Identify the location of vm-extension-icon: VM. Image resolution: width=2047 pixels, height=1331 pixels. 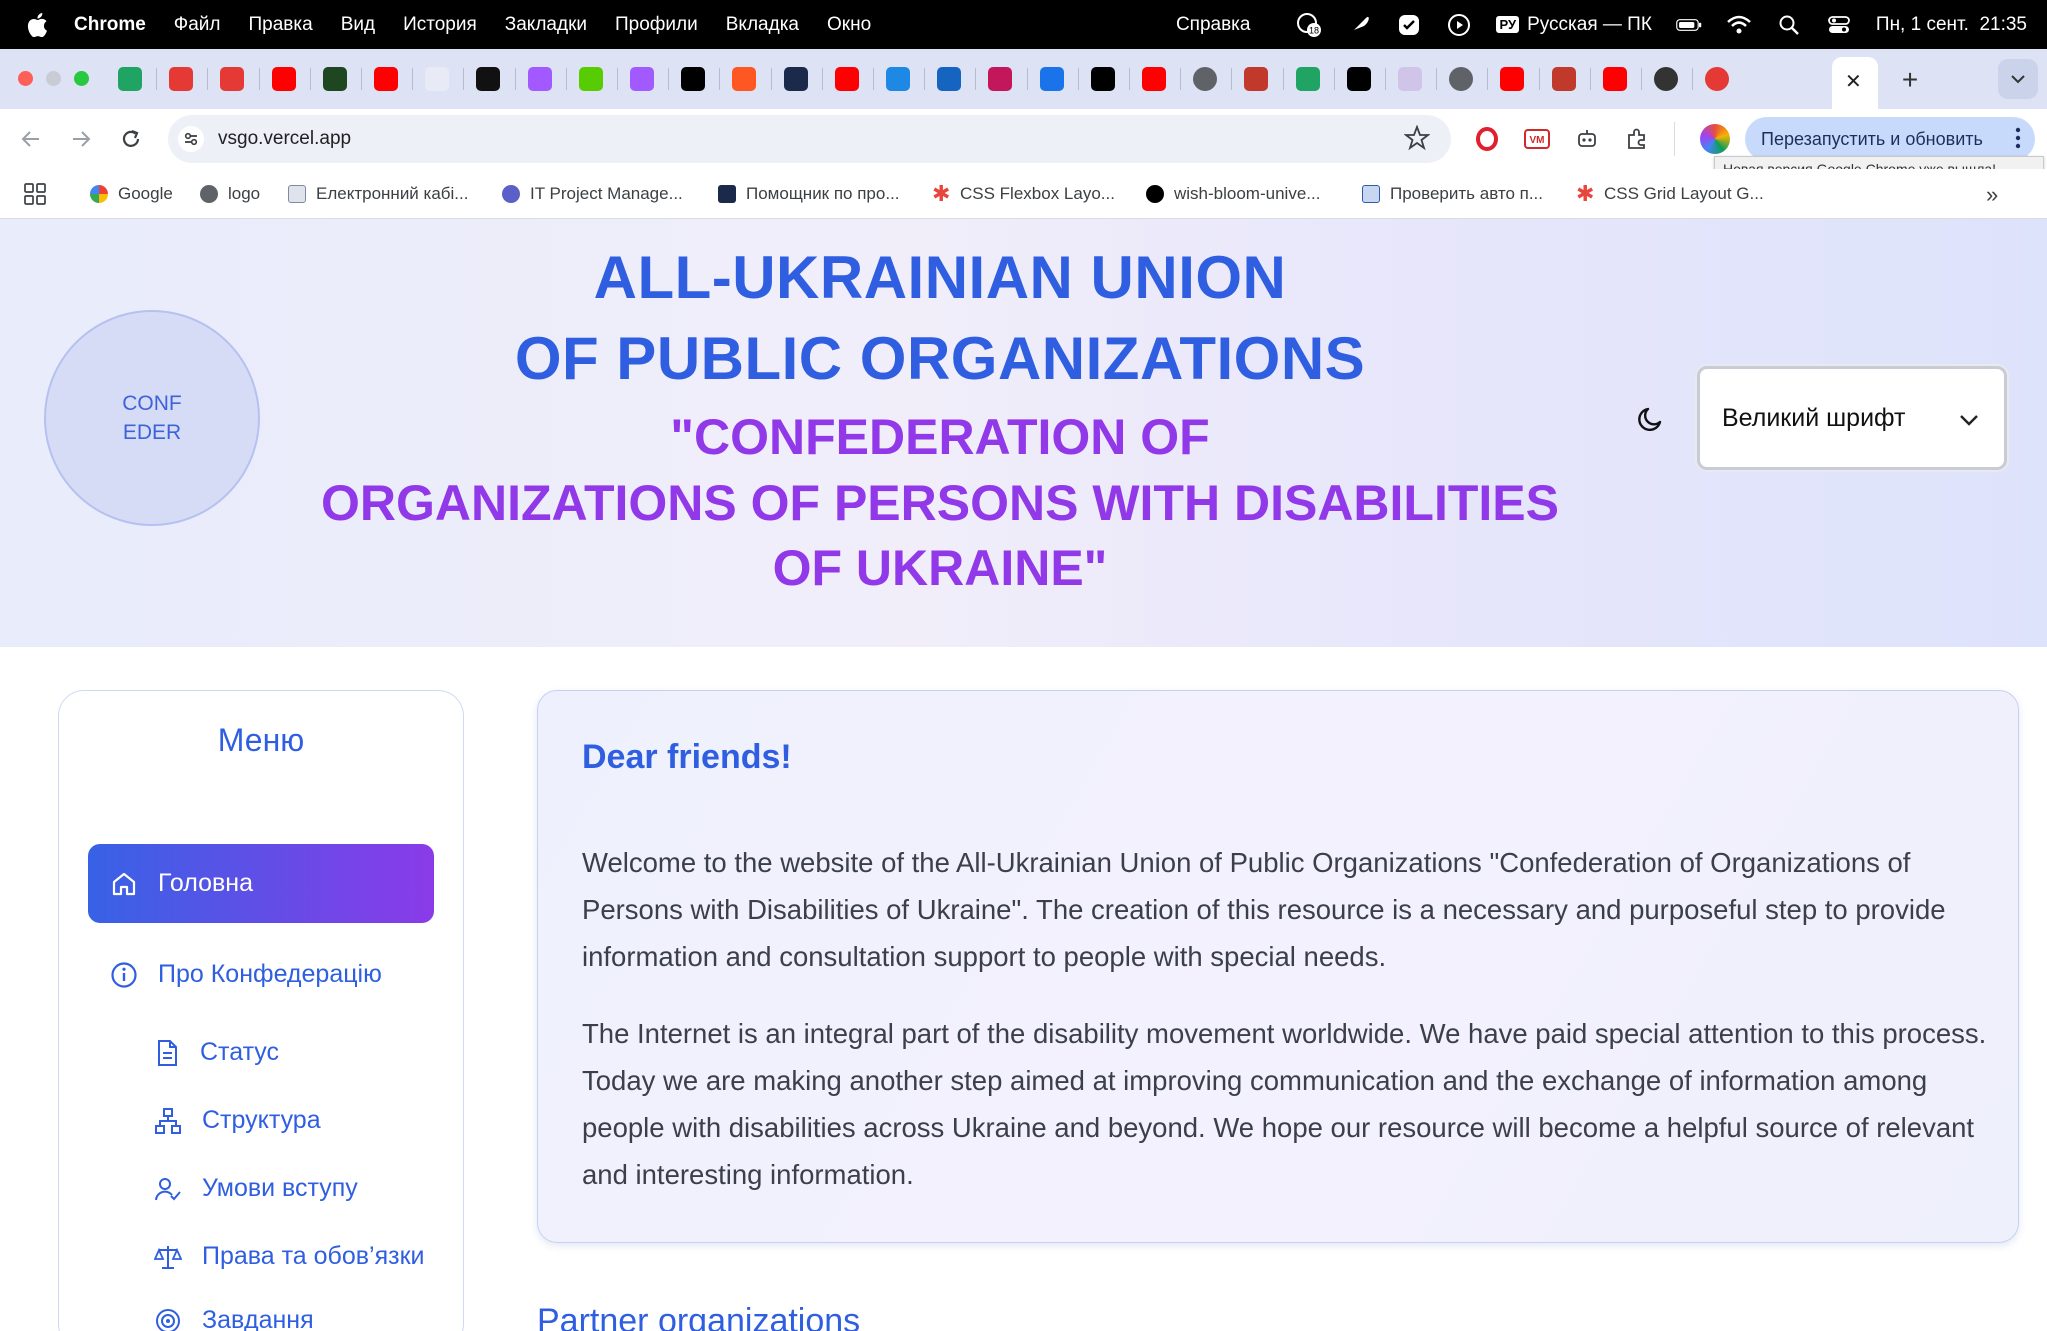
(1537, 139).